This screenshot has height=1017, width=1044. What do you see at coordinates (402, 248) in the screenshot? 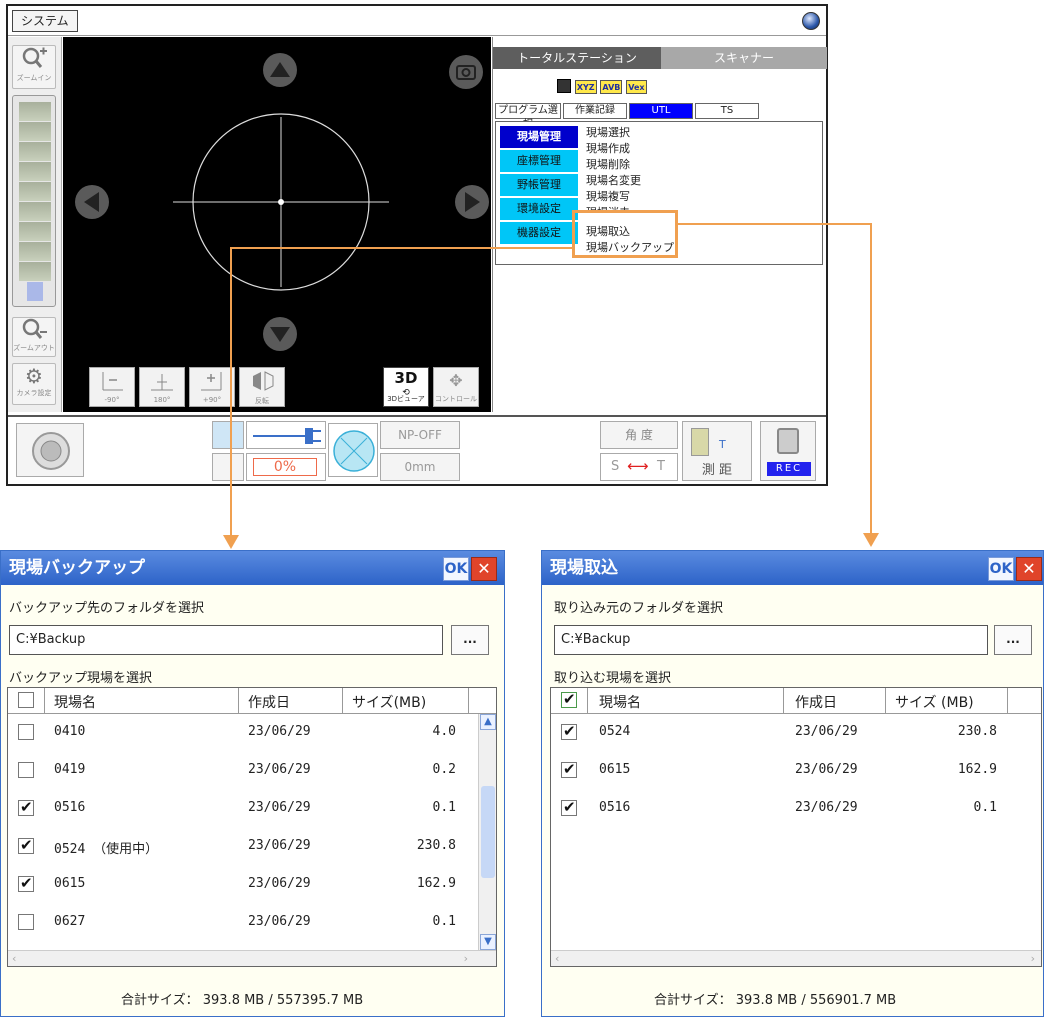
I see `connector-line` at bounding box center [402, 248].